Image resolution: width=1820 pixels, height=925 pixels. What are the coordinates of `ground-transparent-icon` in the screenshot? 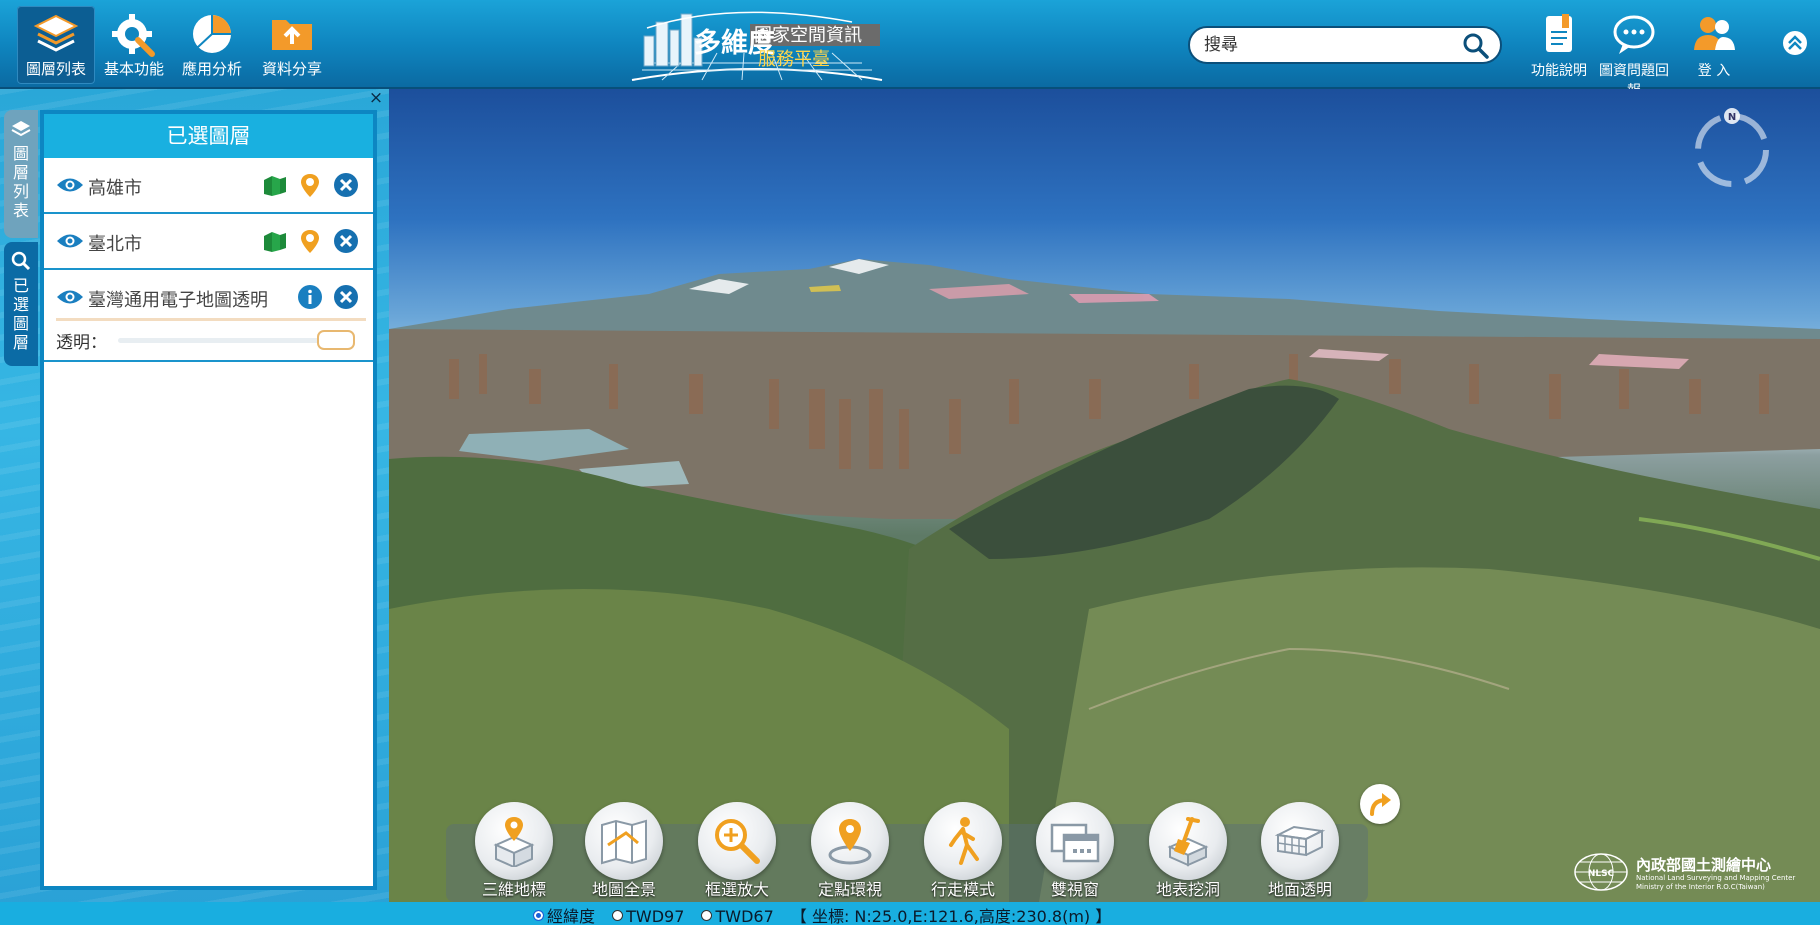 It's located at (1300, 841).